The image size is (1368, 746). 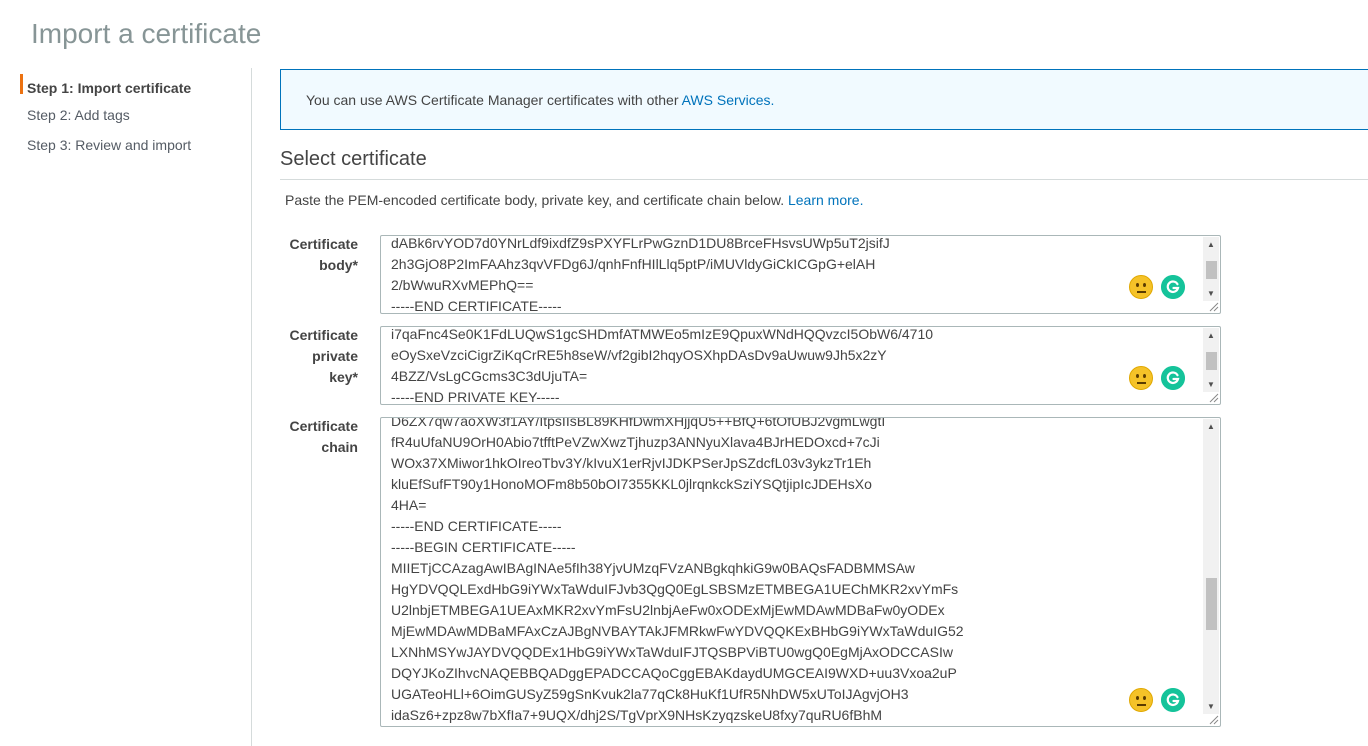 What do you see at coordinates (135, 85) in the screenshot?
I see `step-import-certificate: Step 1: Import certificate` at bounding box center [135, 85].